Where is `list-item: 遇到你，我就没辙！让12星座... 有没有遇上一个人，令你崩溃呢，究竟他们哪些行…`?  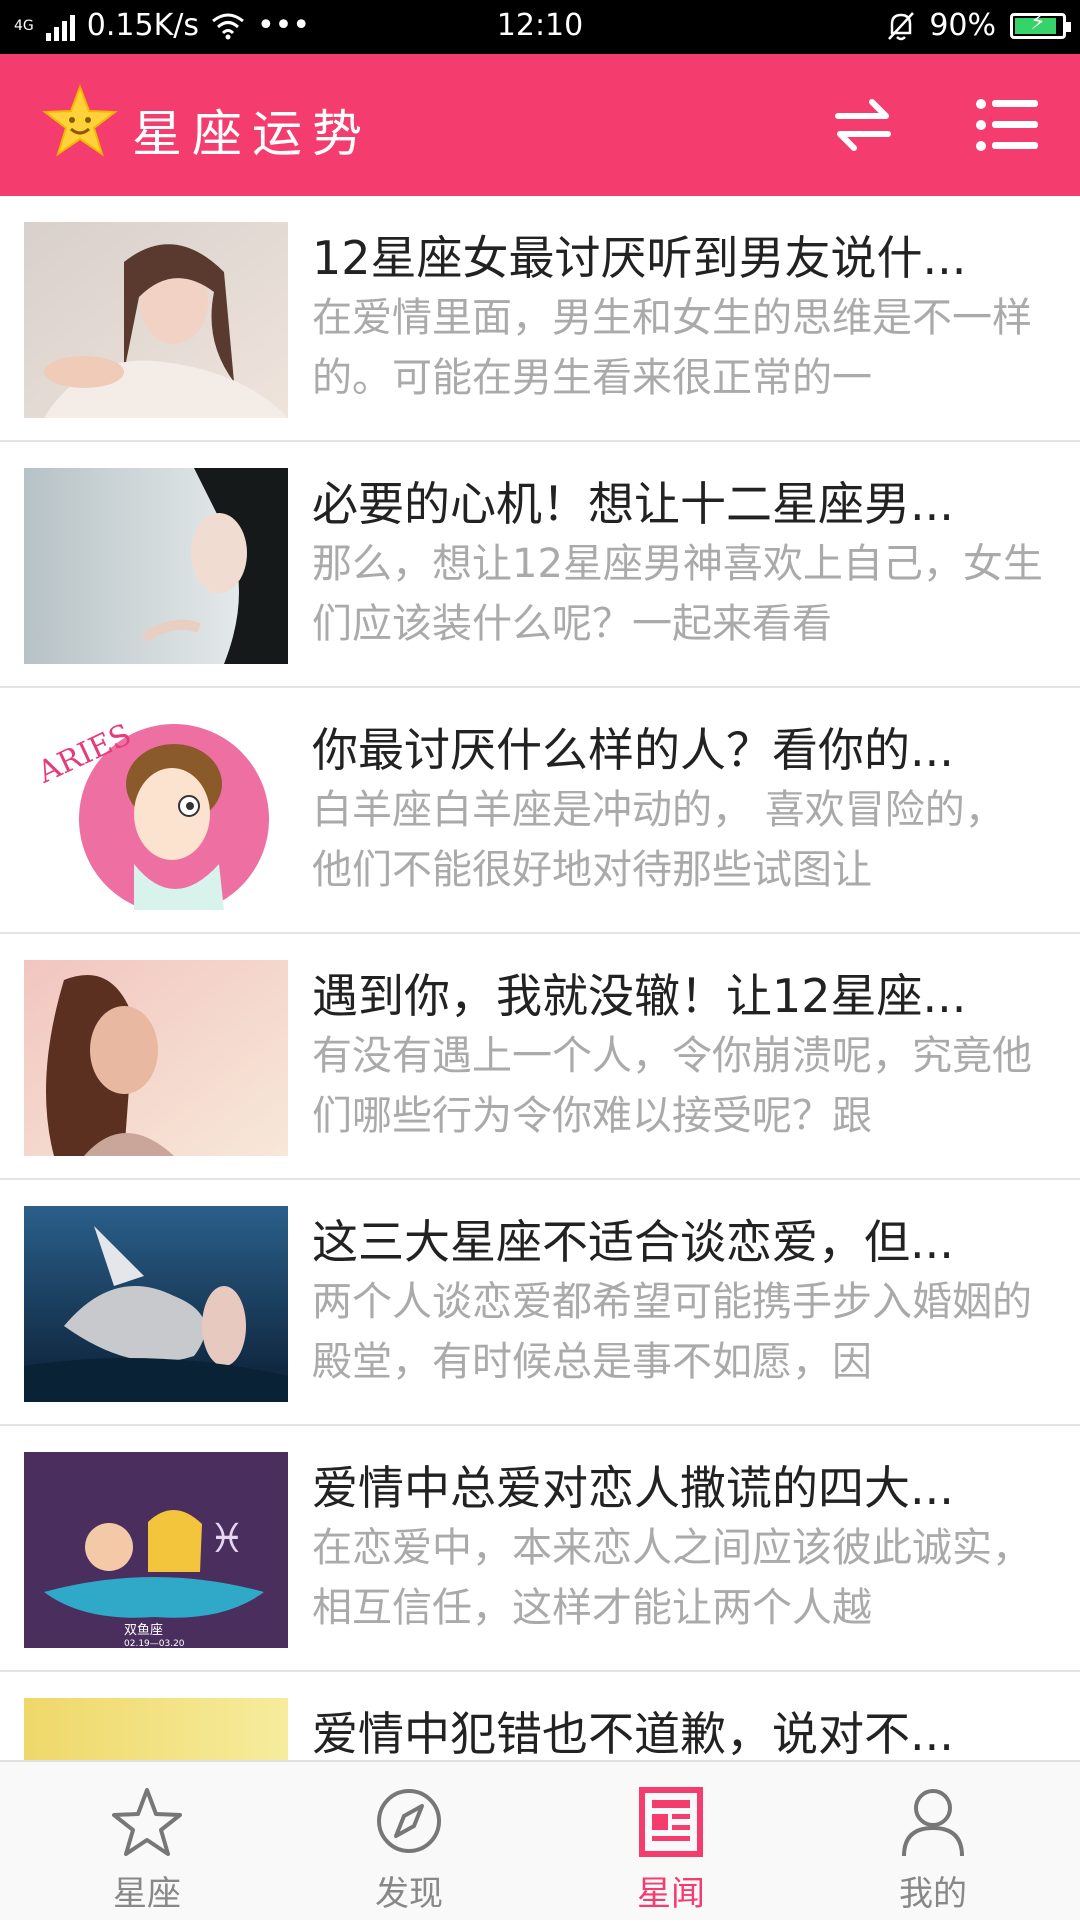
list-item: 遇到你，我就没辙！让12星座... 有没有遇上一个人，令你崩溃呢，究竟他们哪些行… is located at coordinates (540, 1057).